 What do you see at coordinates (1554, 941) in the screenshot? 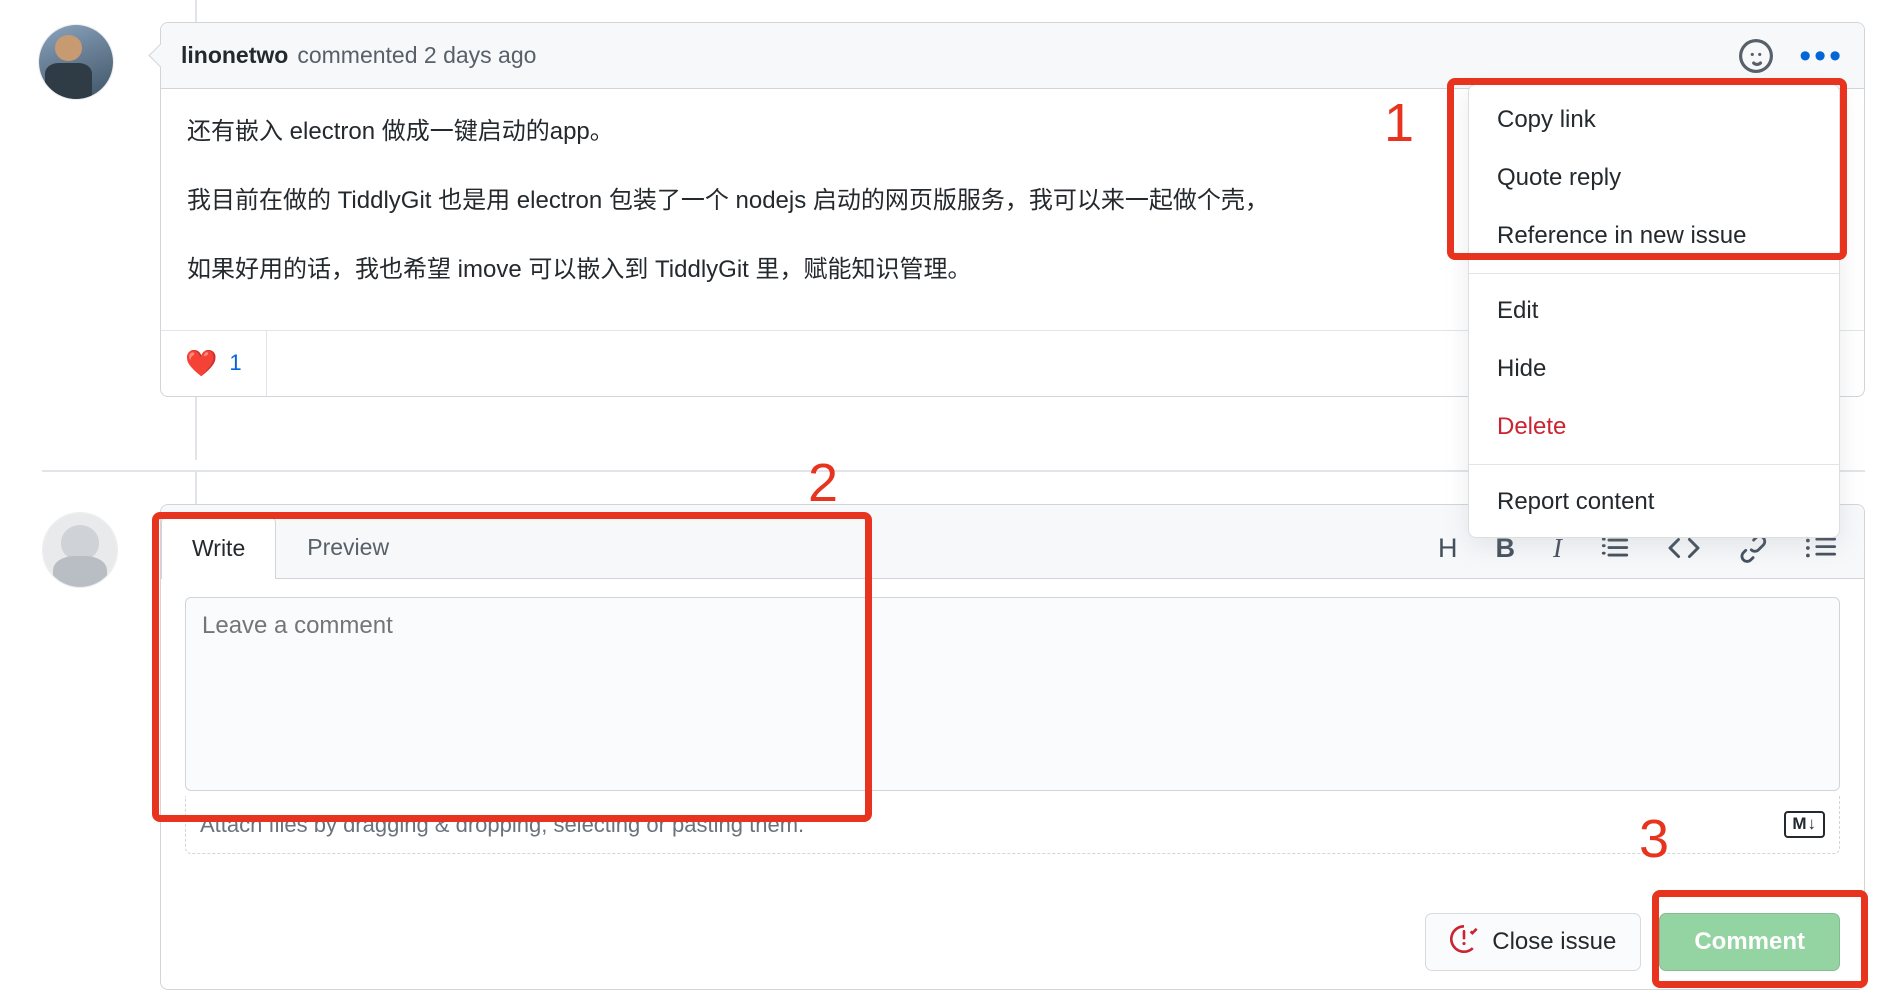
I see `close-issue-label: Close issue` at bounding box center [1554, 941].